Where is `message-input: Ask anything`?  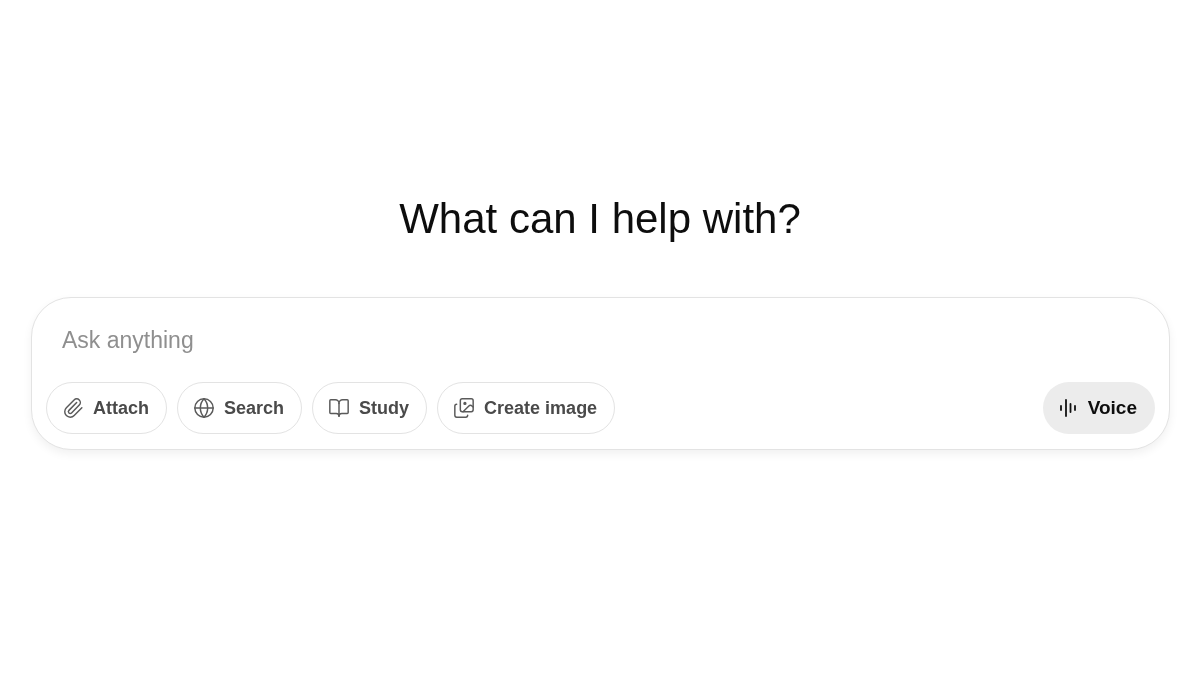 message-input: Ask anything is located at coordinates (600, 340).